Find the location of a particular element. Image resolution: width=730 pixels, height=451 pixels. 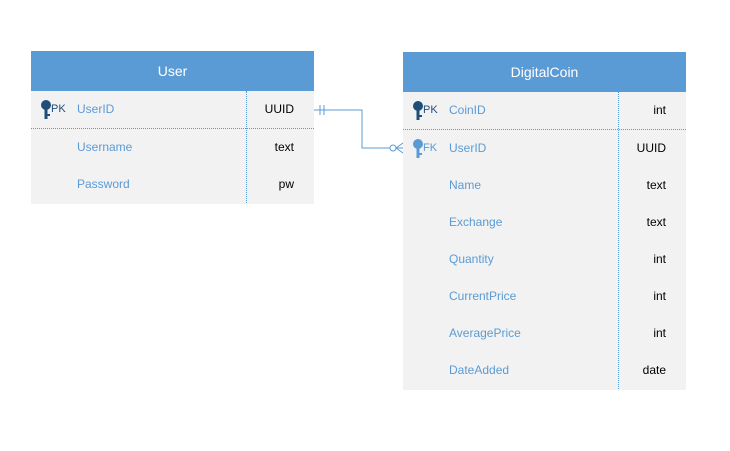

attribute-name: AveragePrice is located at coordinates (485, 333).